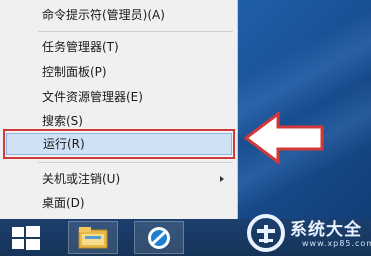 This screenshot has width=371, height=257. I want to click on windows-start-icon, so click(26, 238).